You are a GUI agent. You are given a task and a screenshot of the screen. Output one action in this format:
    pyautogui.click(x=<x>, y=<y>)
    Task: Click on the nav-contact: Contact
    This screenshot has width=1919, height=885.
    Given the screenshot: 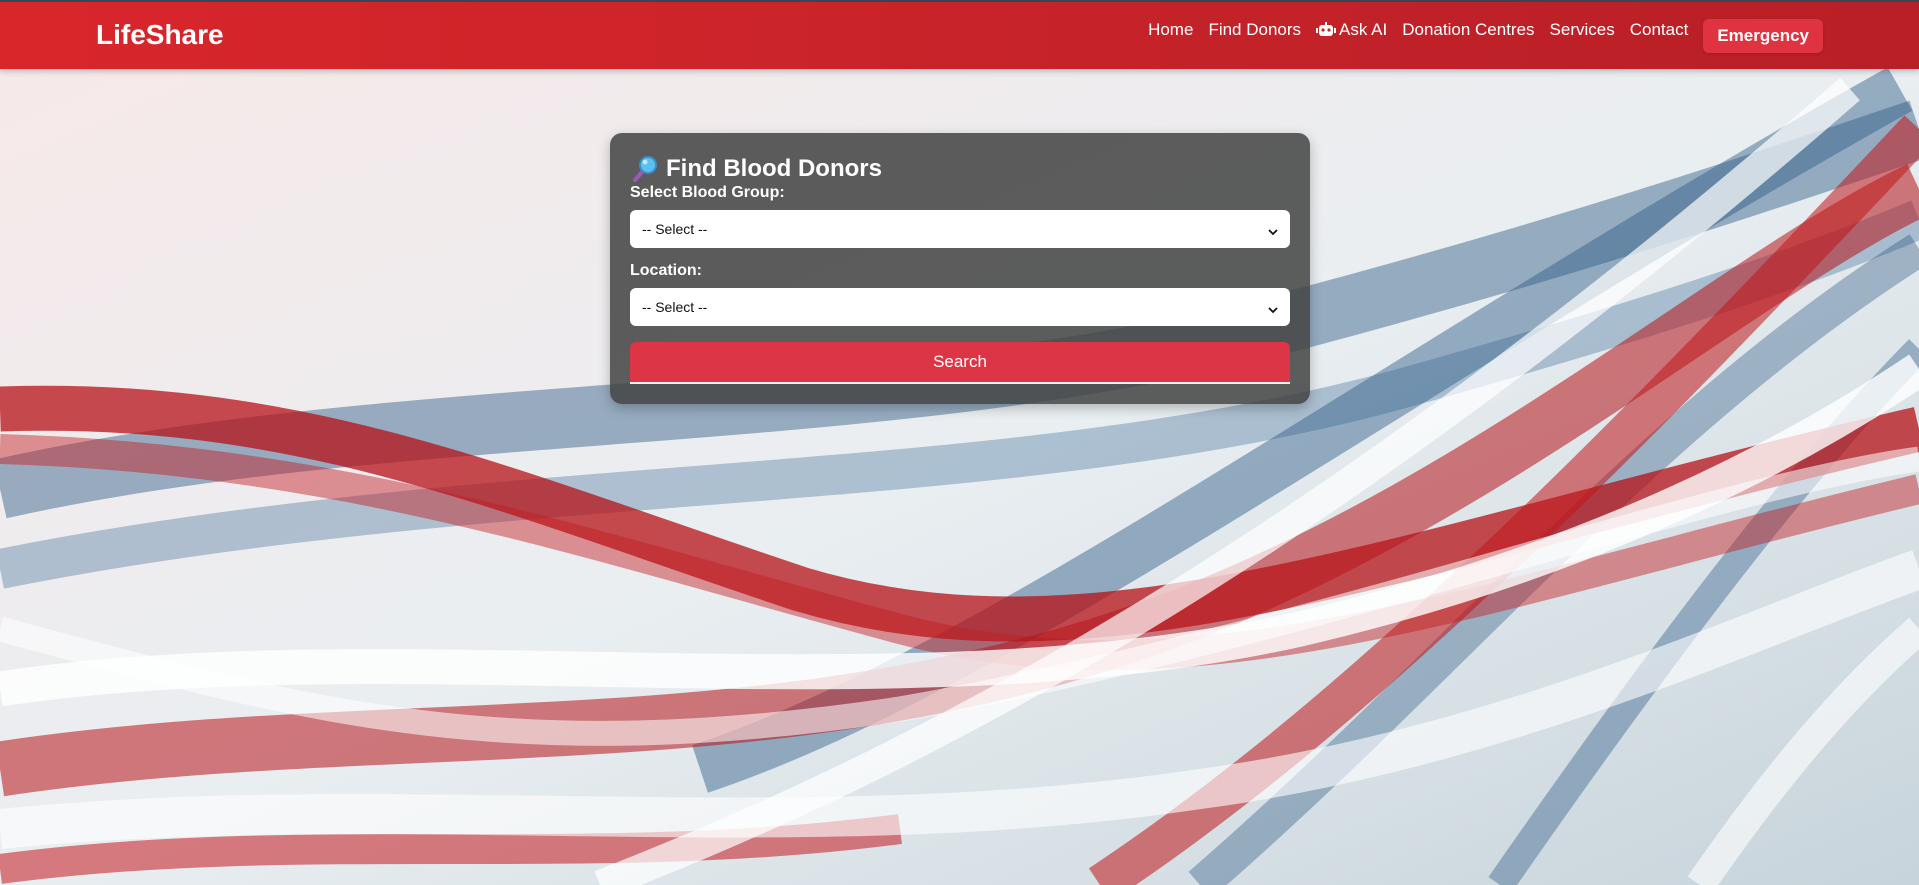 What is the action you would take?
    pyautogui.click(x=1659, y=30)
    